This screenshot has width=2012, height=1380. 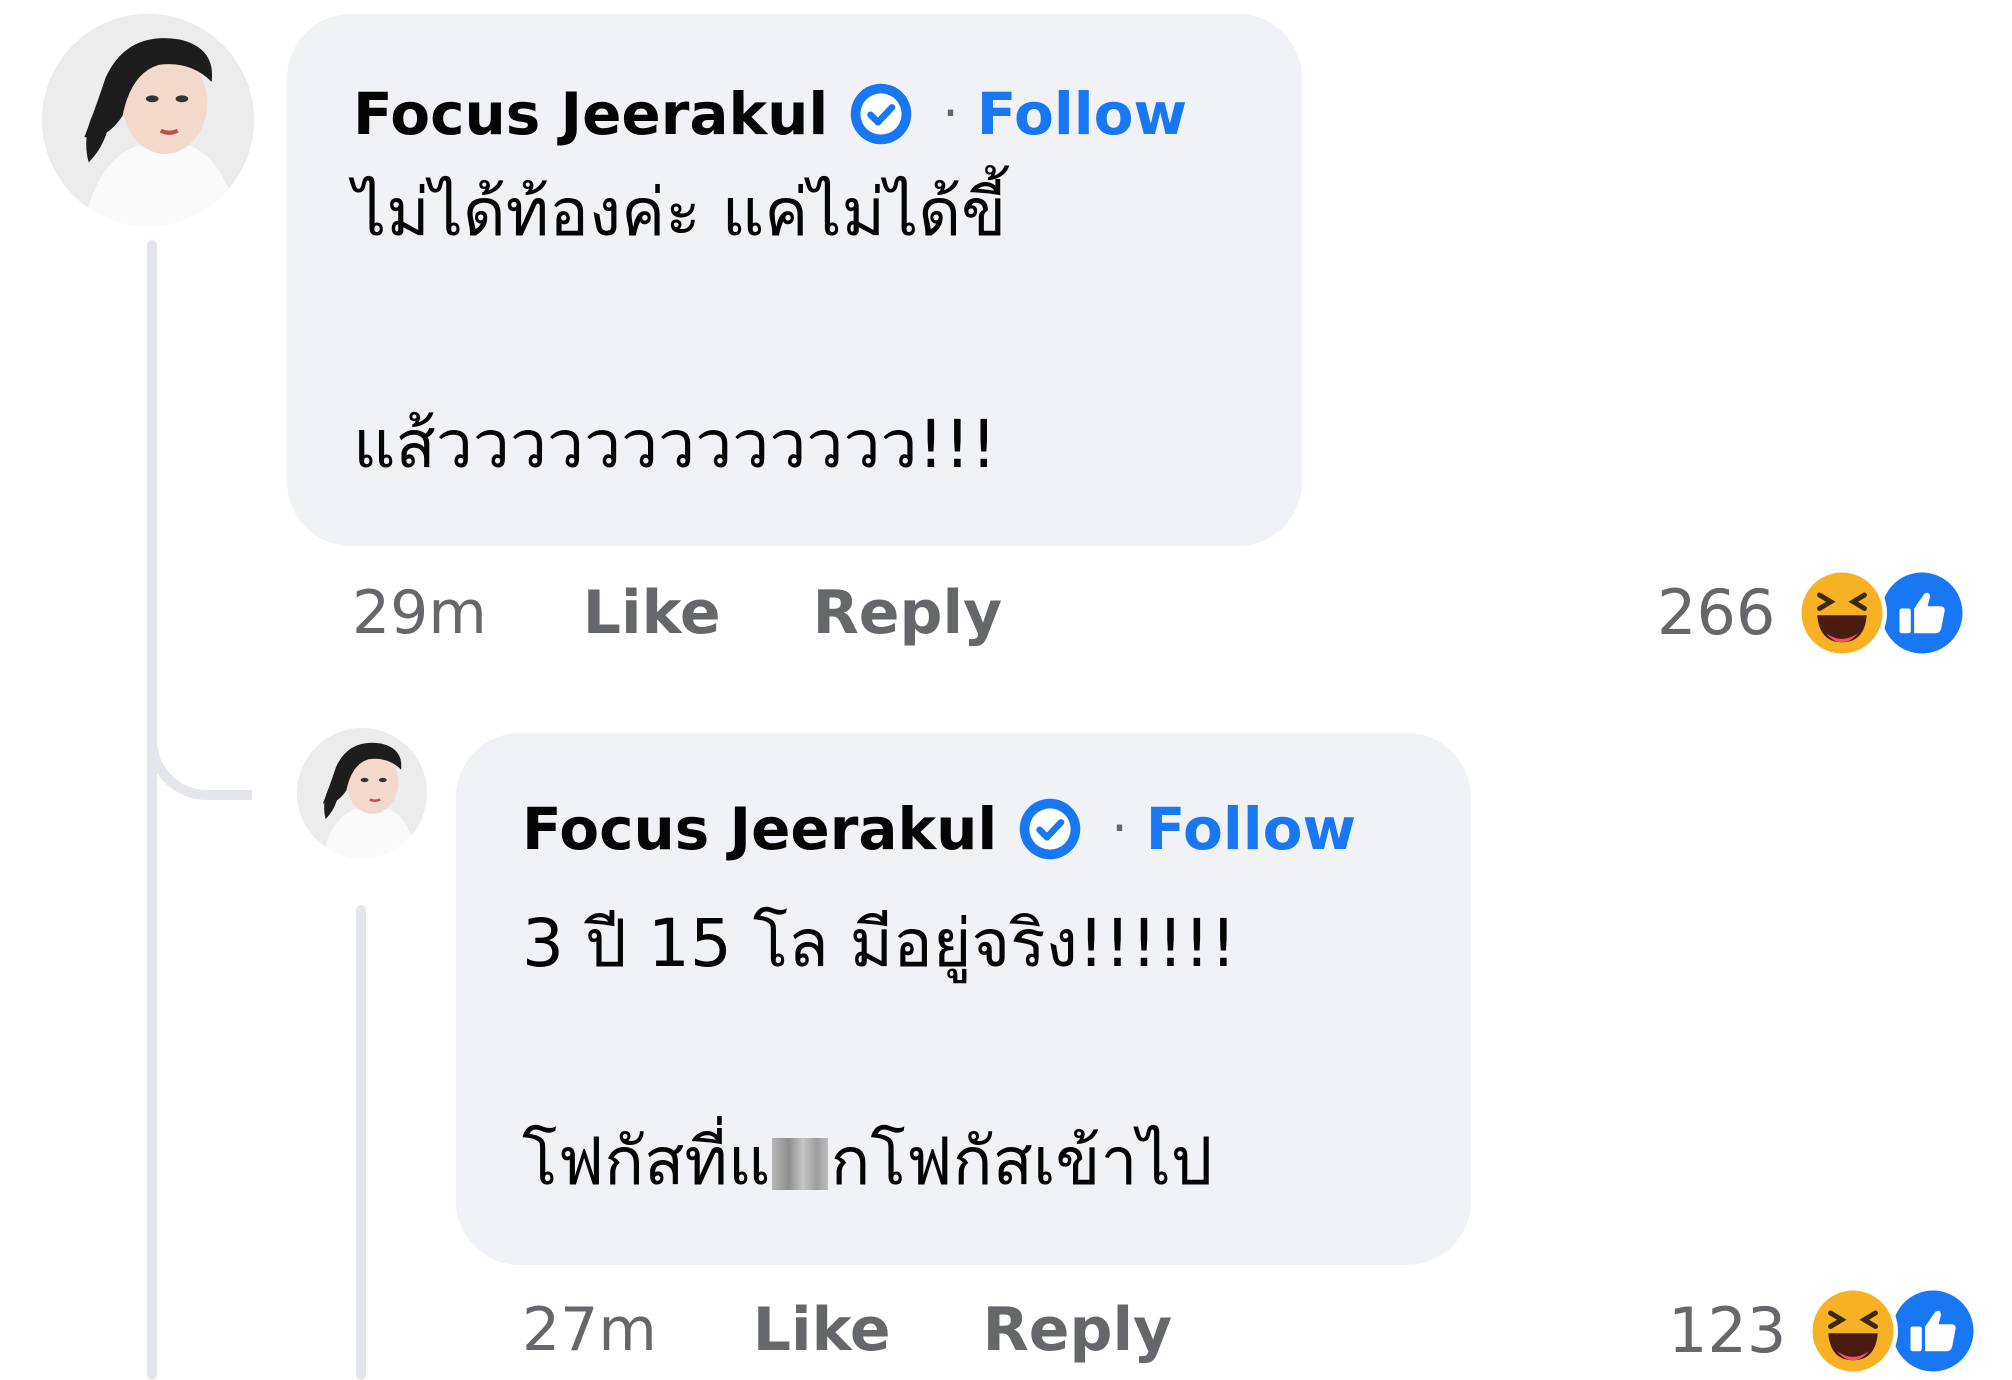 I want to click on comment-text-line2: โฟกัสที่แ กโฟกัสเข้าไป, so click(x=996, y=1162).